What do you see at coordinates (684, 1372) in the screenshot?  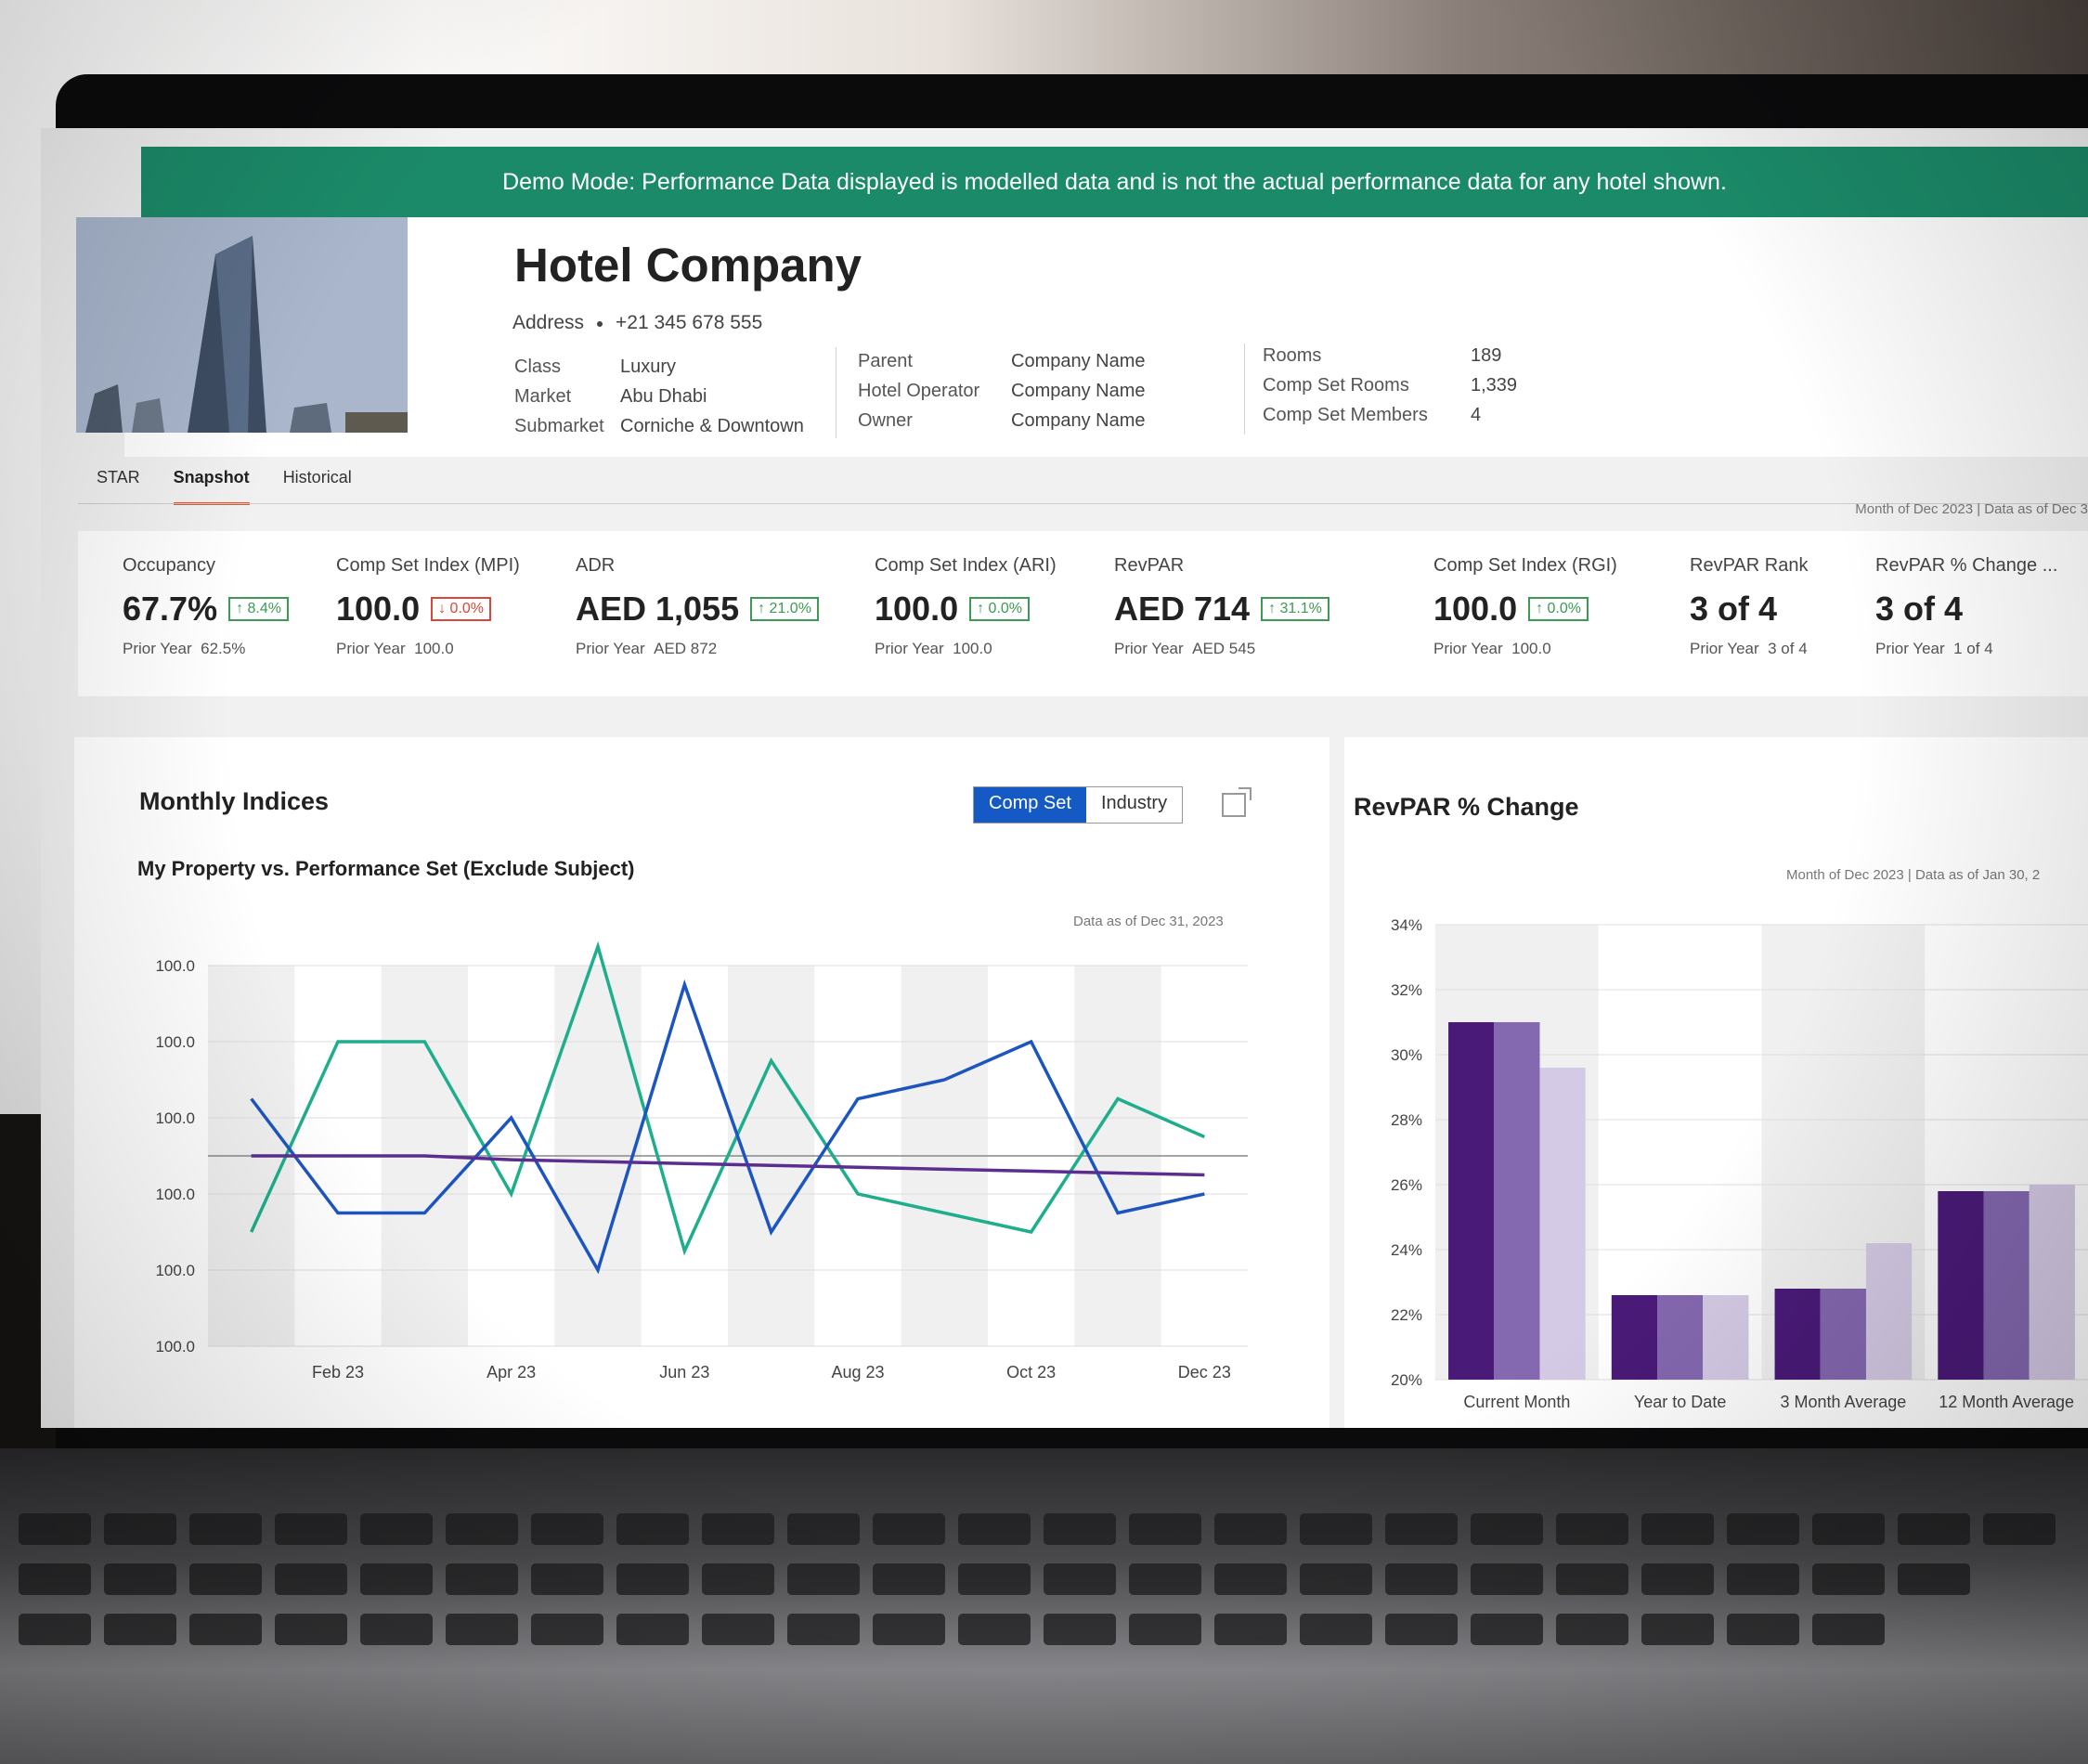 I see `x-tick-label: Jun 23` at bounding box center [684, 1372].